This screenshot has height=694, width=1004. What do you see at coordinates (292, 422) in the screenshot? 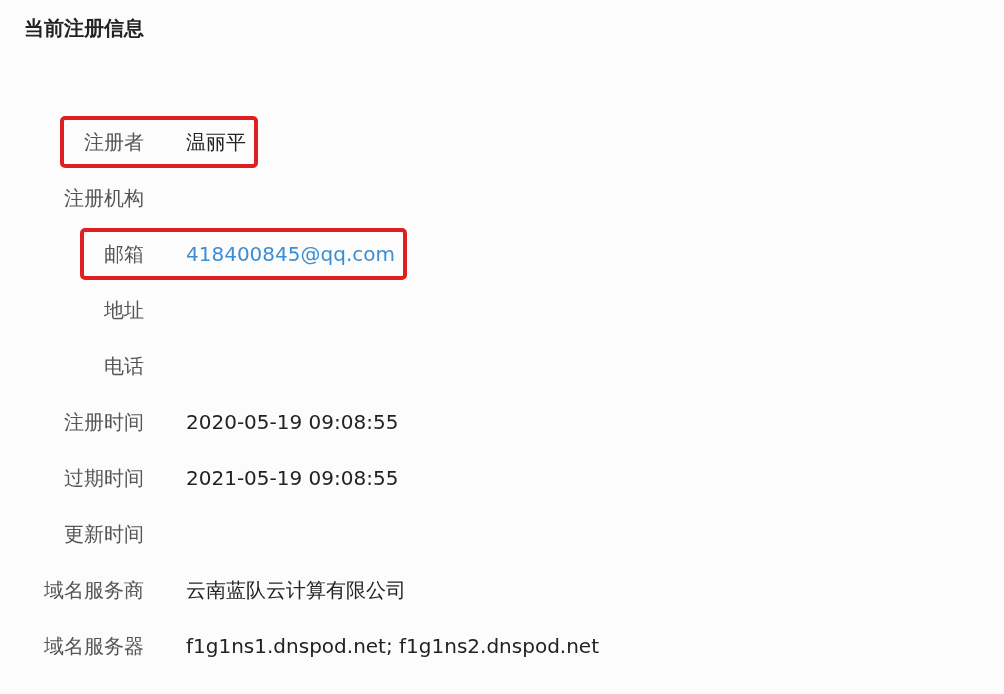
I see `field-value: 2020-05-19 09:08:55` at bounding box center [292, 422].